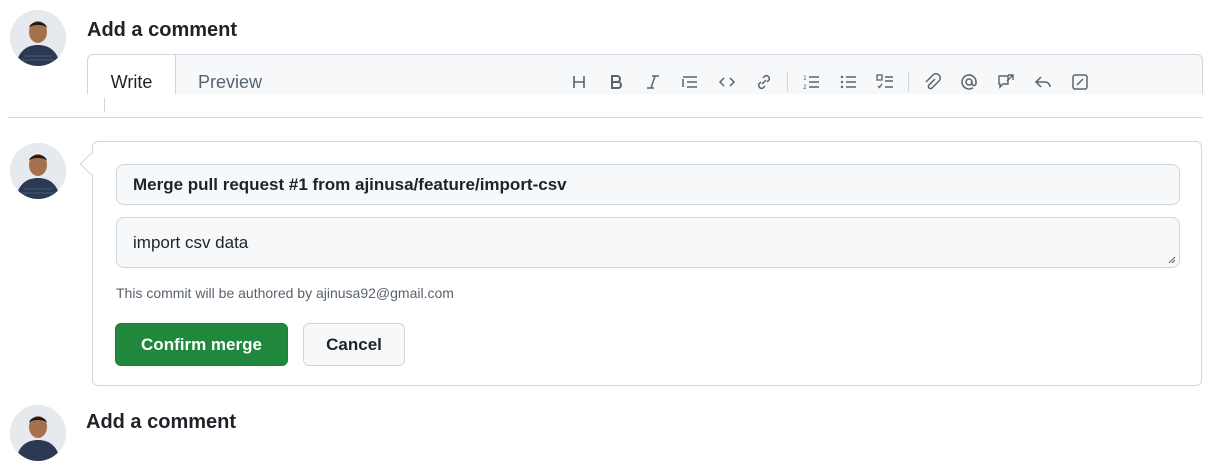  I want to click on commit-message-text: import csv data, so click(191, 242).